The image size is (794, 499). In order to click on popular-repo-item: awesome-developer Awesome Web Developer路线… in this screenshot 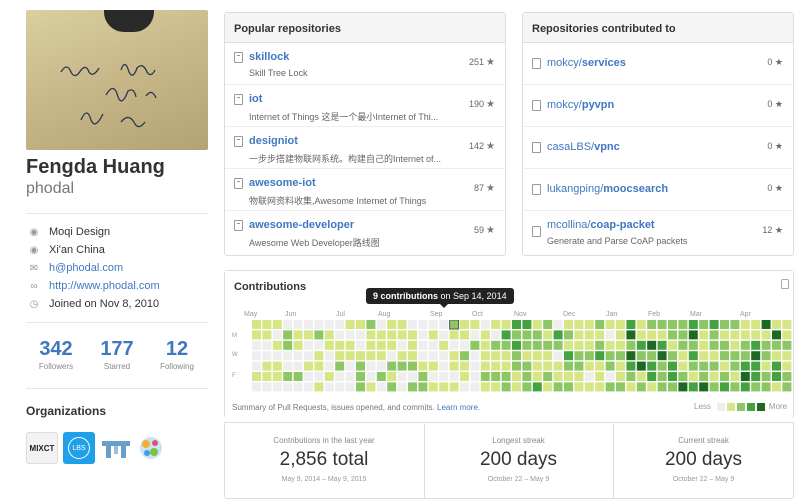, I will do `click(365, 232)`.